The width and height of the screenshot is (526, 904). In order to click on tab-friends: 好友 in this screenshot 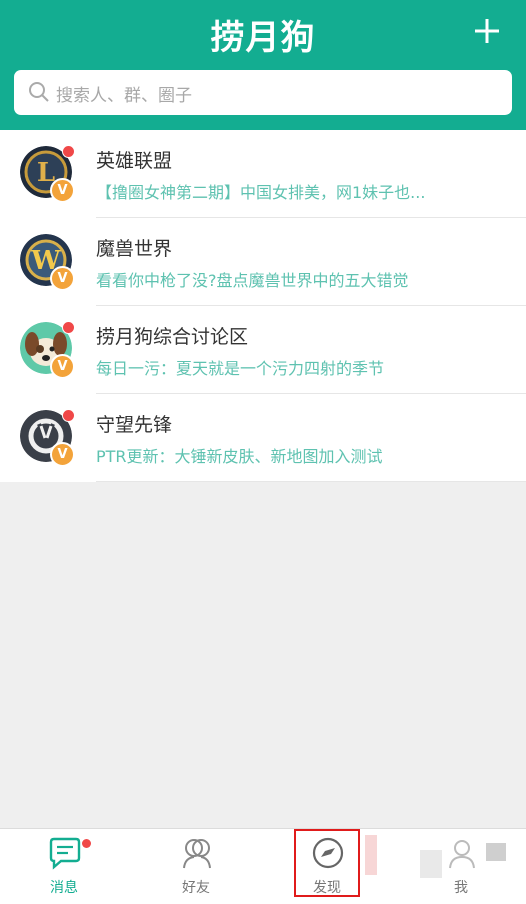, I will do `click(196, 866)`.